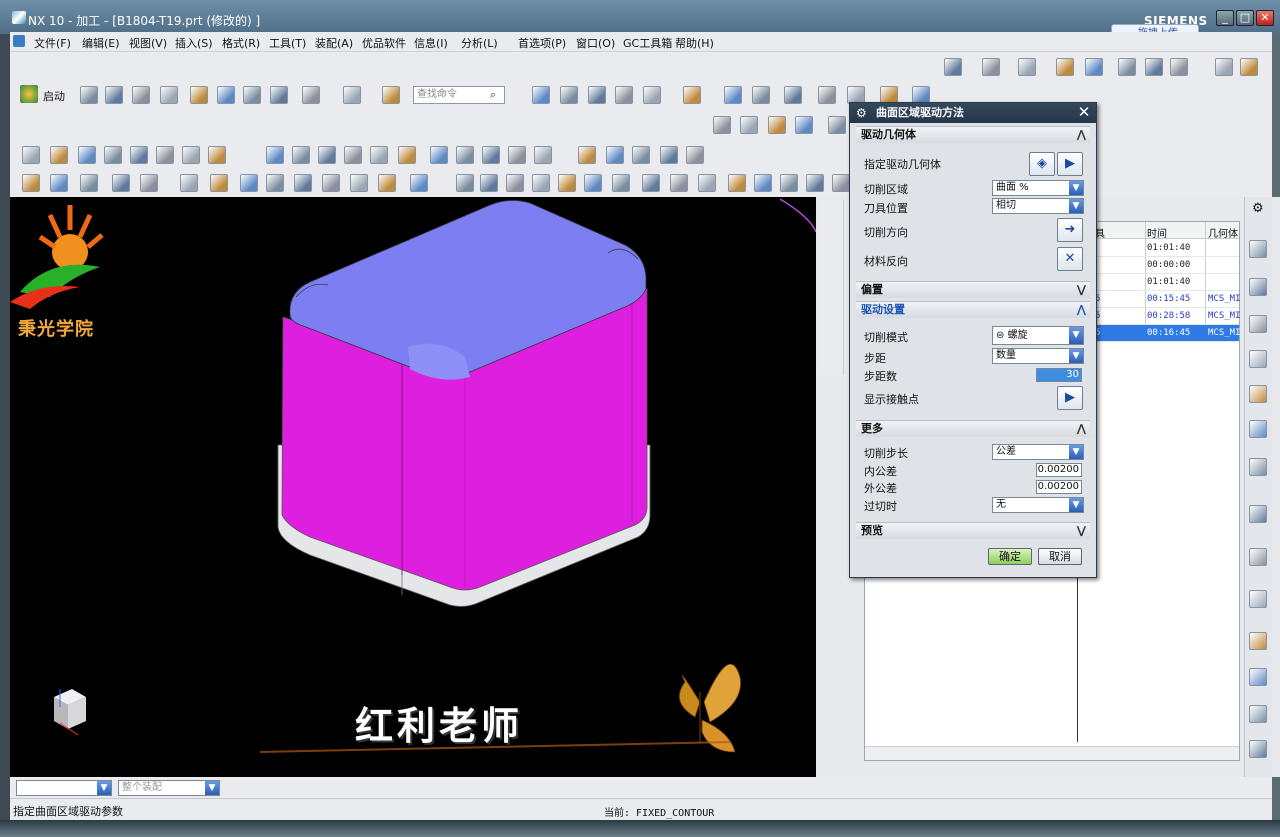  I want to click on cut-step-select: 公差 ▼, so click(1038, 452).